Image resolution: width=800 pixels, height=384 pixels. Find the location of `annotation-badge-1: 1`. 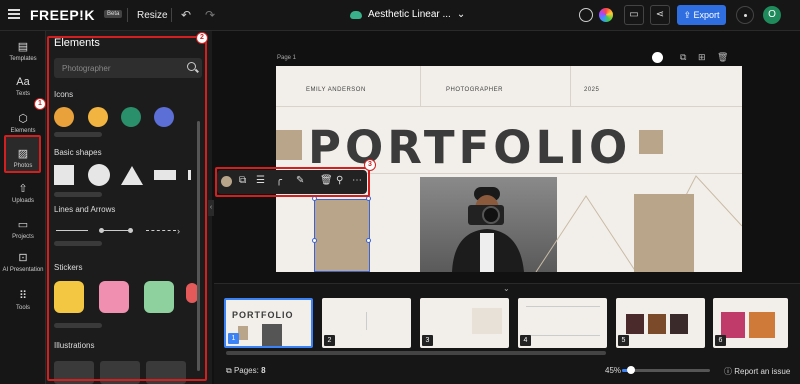

annotation-badge-1: 1 is located at coordinates (40, 104).